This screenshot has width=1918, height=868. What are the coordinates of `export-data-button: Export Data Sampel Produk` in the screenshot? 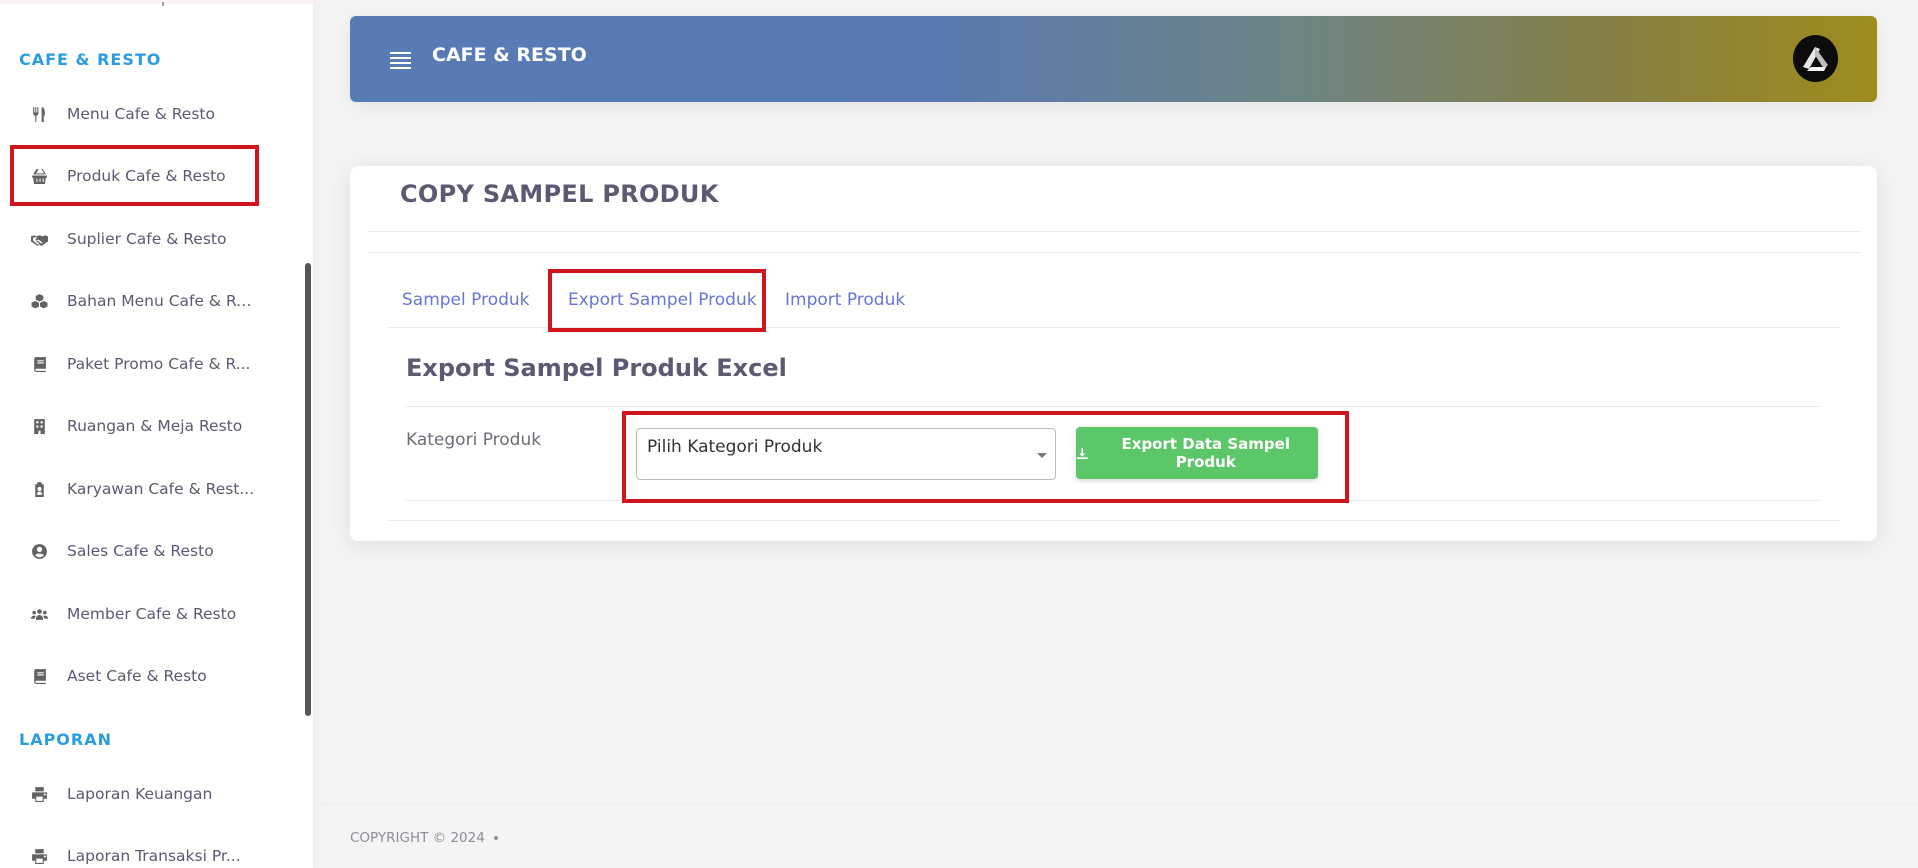 It's located at (1197, 453).